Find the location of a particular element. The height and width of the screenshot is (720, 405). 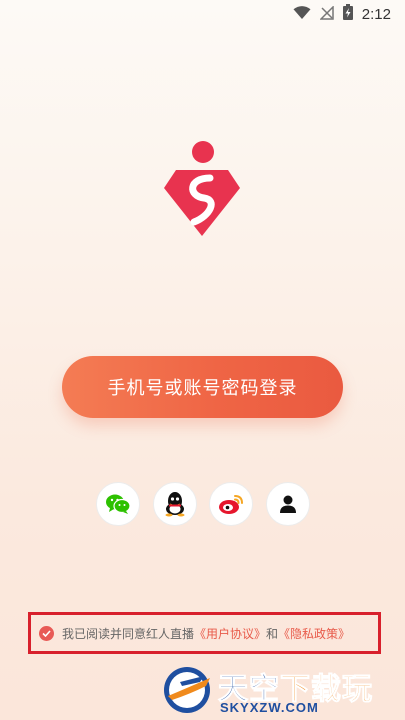

watermark: 天空下载玩 SKYXZW.COM is located at coordinates (280, 690).